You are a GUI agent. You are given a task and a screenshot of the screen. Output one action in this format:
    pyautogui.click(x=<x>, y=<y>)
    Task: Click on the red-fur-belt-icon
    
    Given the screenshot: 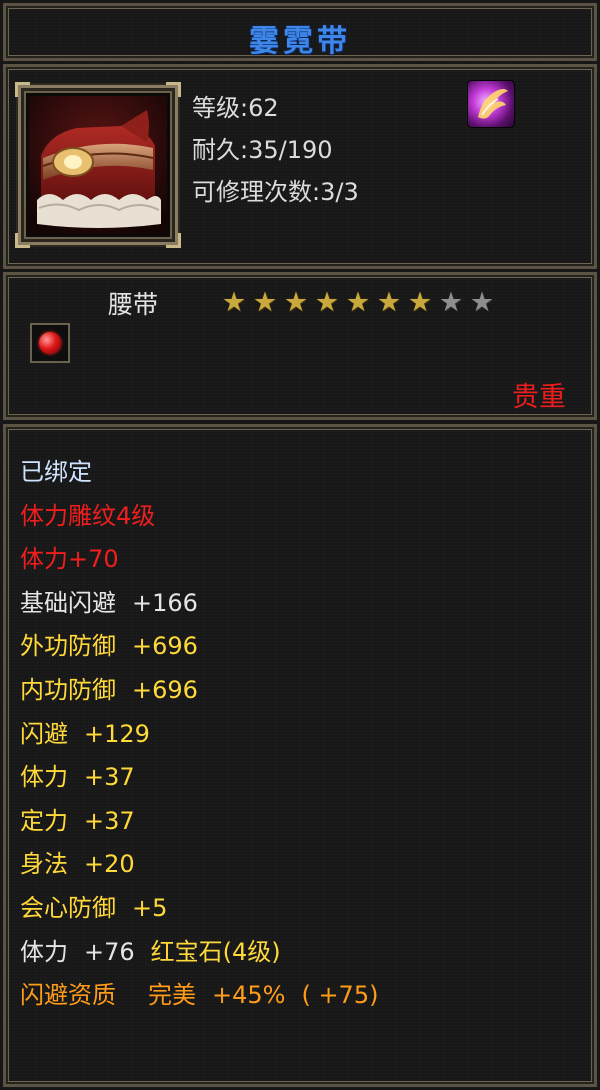 What is the action you would take?
    pyautogui.click(x=98, y=165)
    